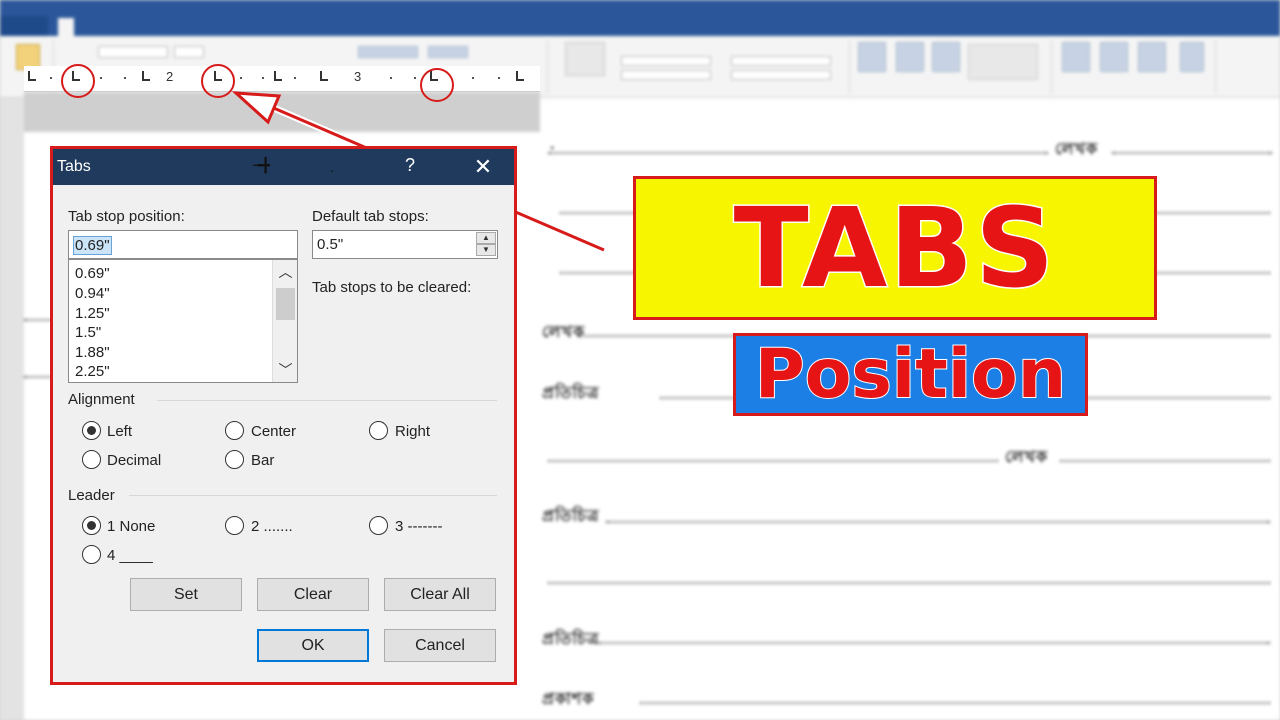 This screenshot has height=720, width=1280. Describe the element at coordinates (370, 216) in the screenshot. I see `default-tab-stops-label: Default tab stops:` at that location.